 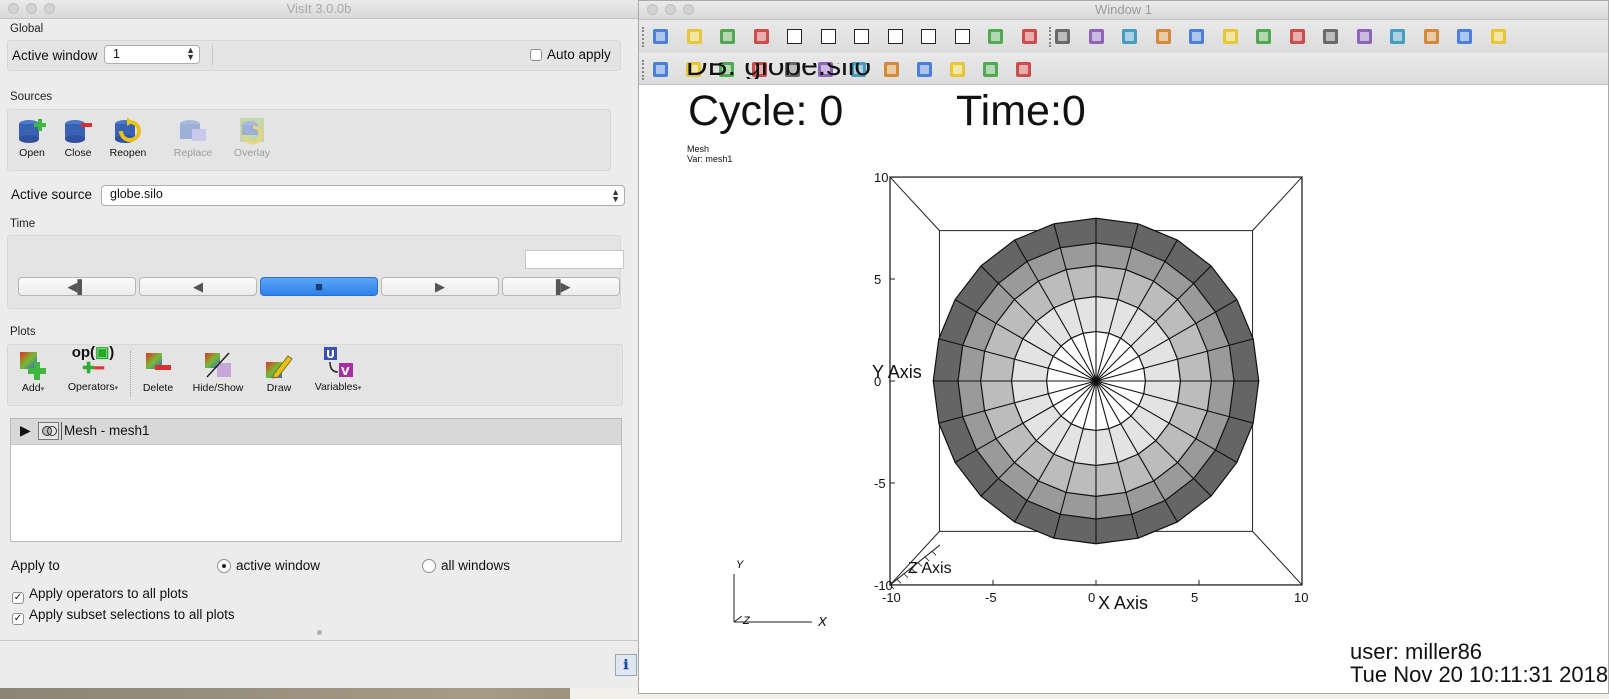 What do you see at coordinates (899, 581) in the screenshot?
I see `z-tick-mark` at bounding box center [899, 581].